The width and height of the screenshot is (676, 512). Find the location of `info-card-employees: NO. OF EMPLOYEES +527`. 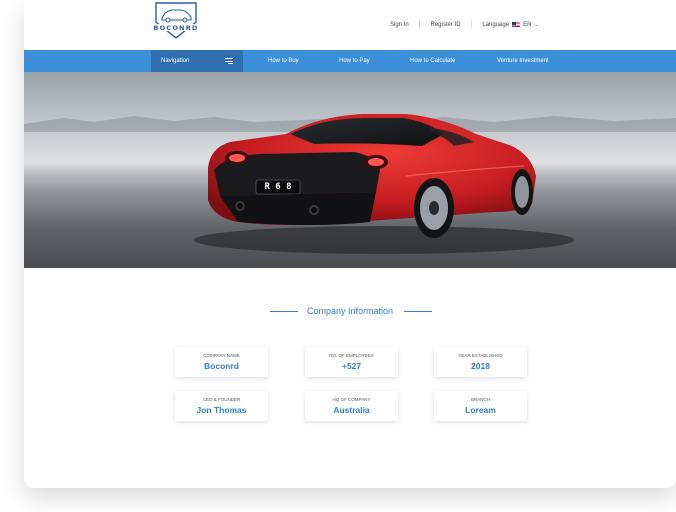

info-card-employees: NO. OF EMPLOYEES +527 is located at coordinates (351, 362).